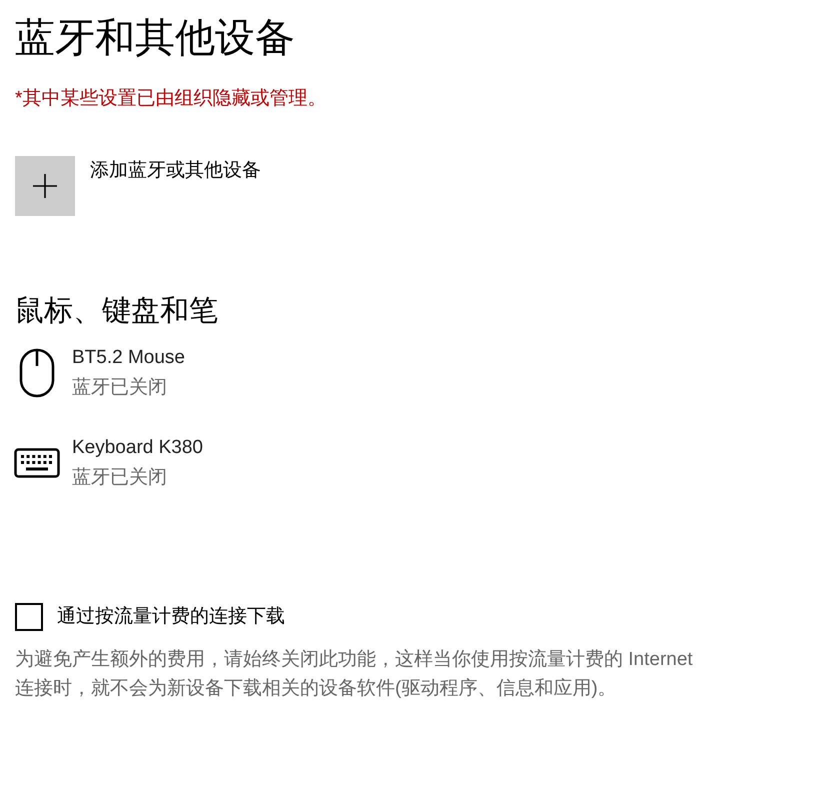 Image resolution: width=836 pixels, height=800 pixels. I want to click on device-name: Keyboard K380, so click(137, 448).